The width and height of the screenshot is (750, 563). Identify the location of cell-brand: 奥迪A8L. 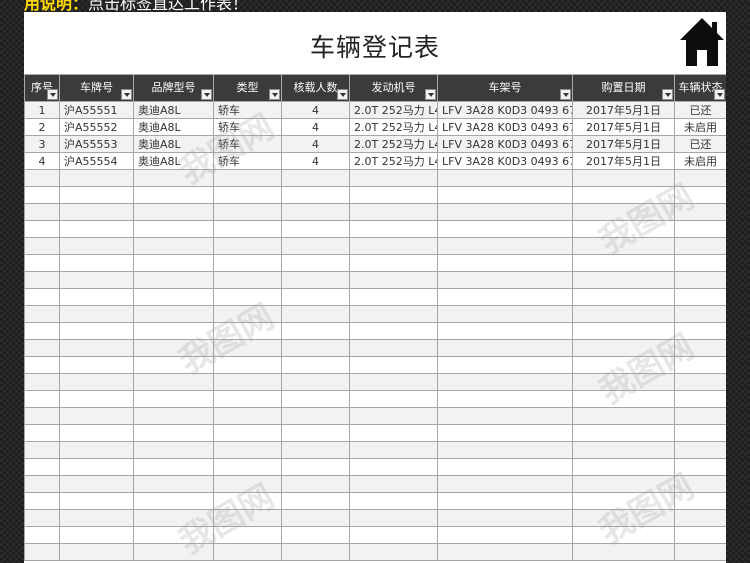
(173, 144).